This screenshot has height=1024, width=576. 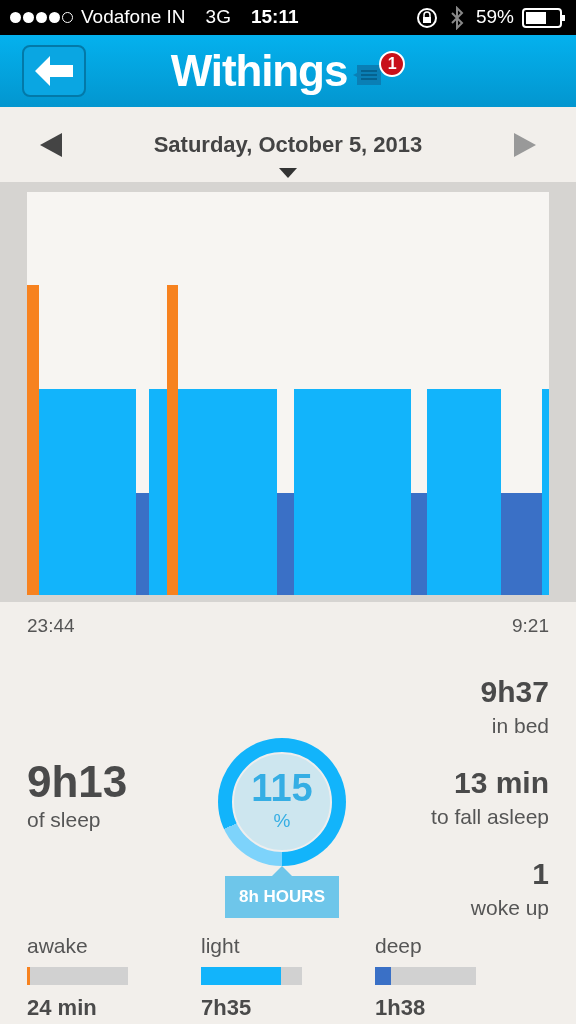 What do you see at coordinates (540, 873) in the screenshot?
I see `stat-value: 1` at bounding box center [540, 873].